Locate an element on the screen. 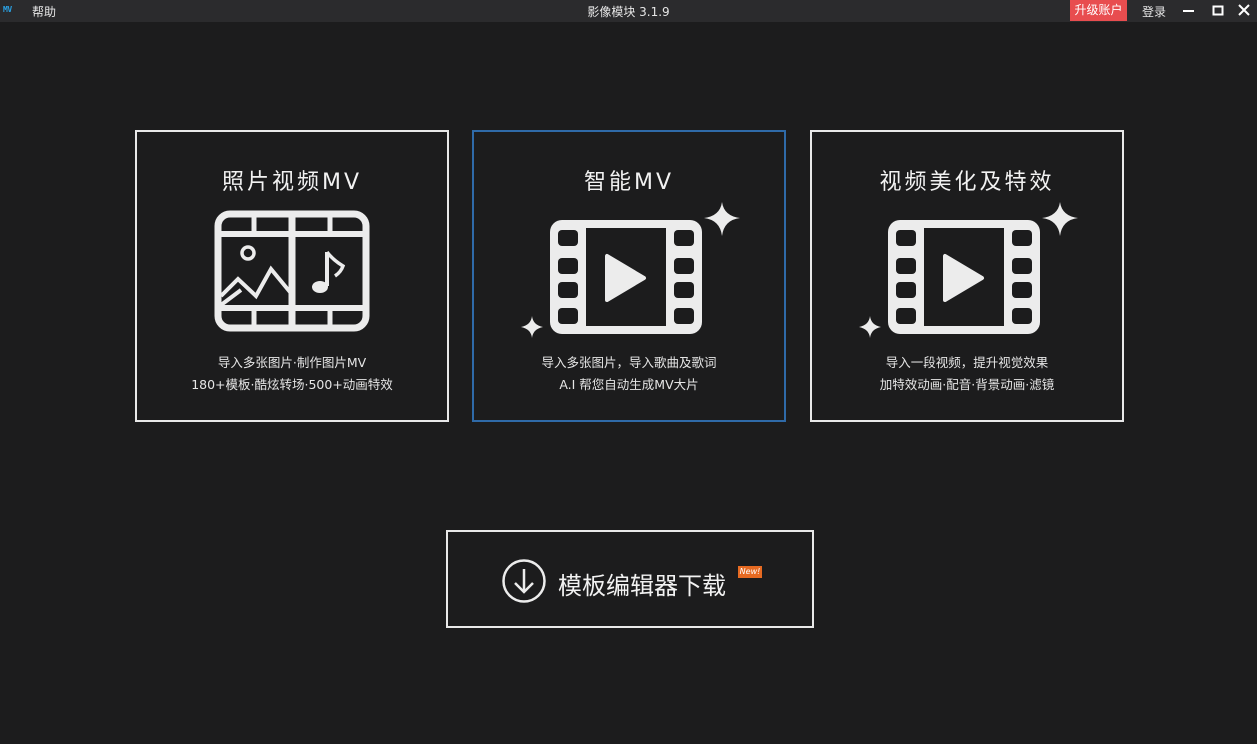 This screenshot has width=1257, height=744. video-effects-card: 视频美化及特效 导入一段视频，提升视觉效果 加特效动画·配音·背景动画·滤镜 is located at coordinates (967, 276).